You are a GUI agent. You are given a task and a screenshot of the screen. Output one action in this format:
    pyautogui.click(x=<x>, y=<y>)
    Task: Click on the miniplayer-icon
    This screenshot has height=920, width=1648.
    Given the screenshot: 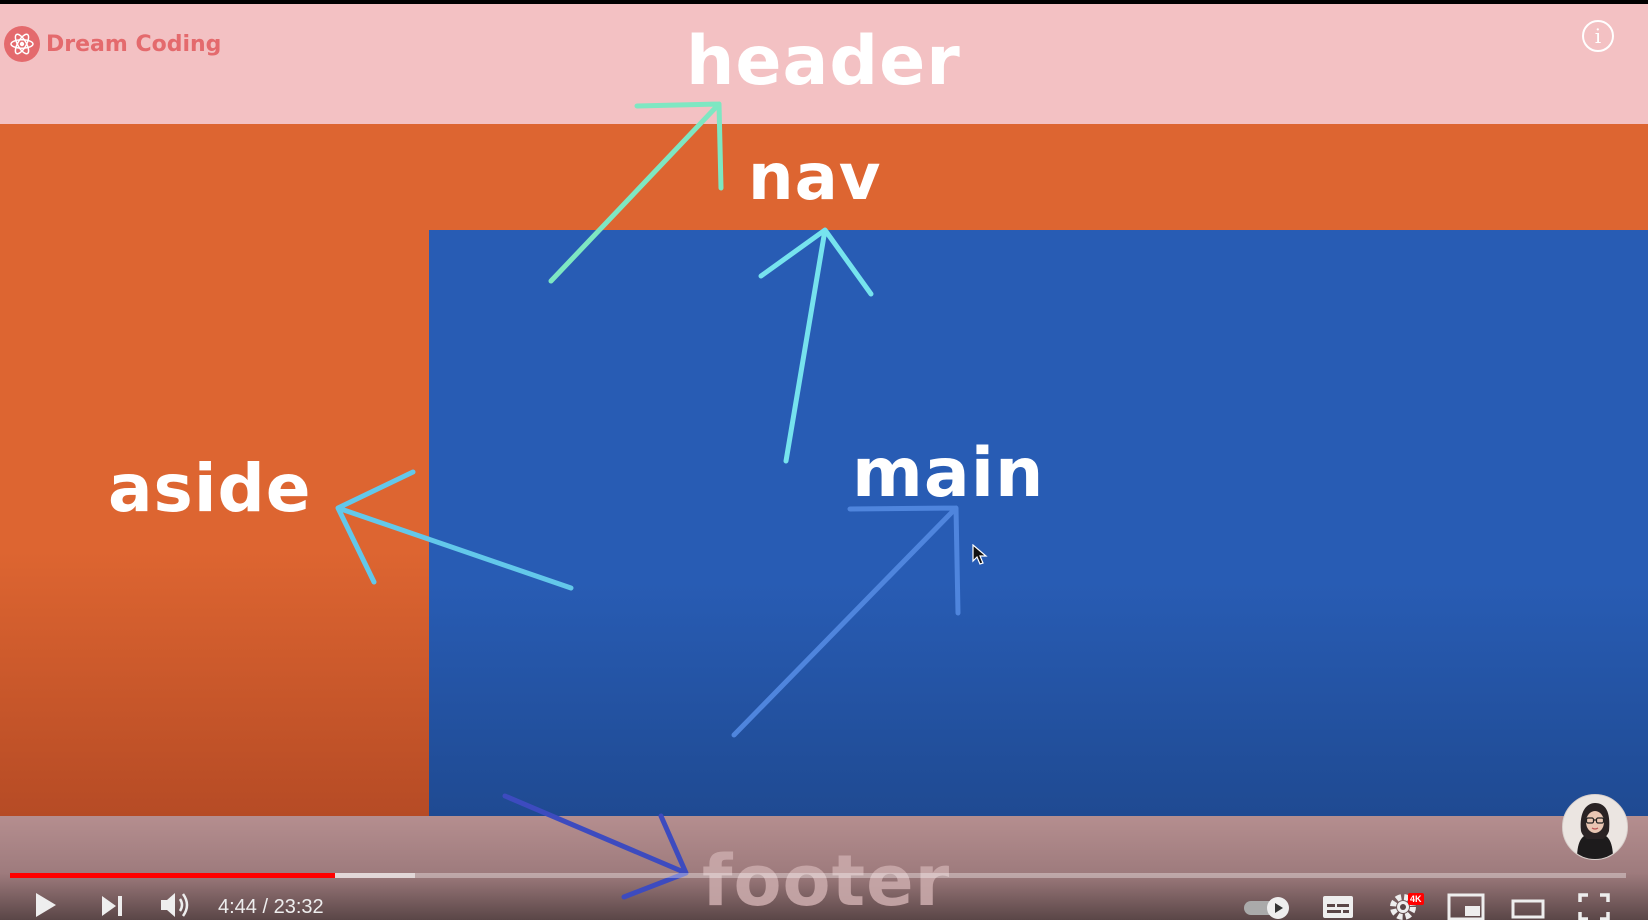 What is the action you would take?
    pyautogui.click(x=1466, y=906)
    